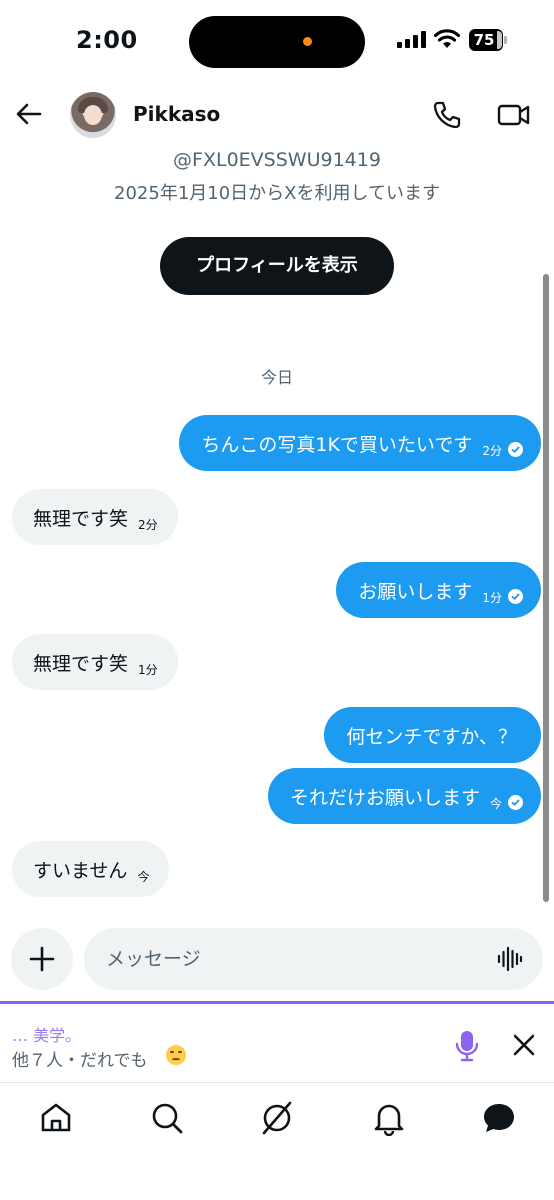  What do you see at coordinates (411, 39) in the screenshot?
I see `cellular-signal-icon` at bounding box center [411, 39].